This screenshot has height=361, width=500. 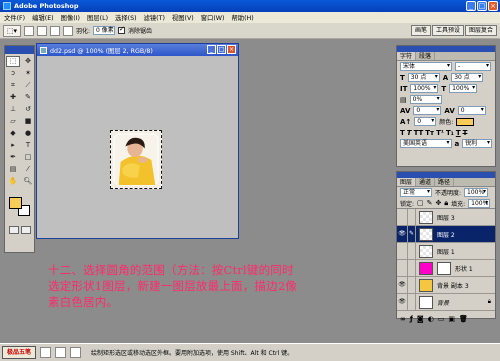 I want to click on subscript-icon: T₁, so click(x=450, y=133).